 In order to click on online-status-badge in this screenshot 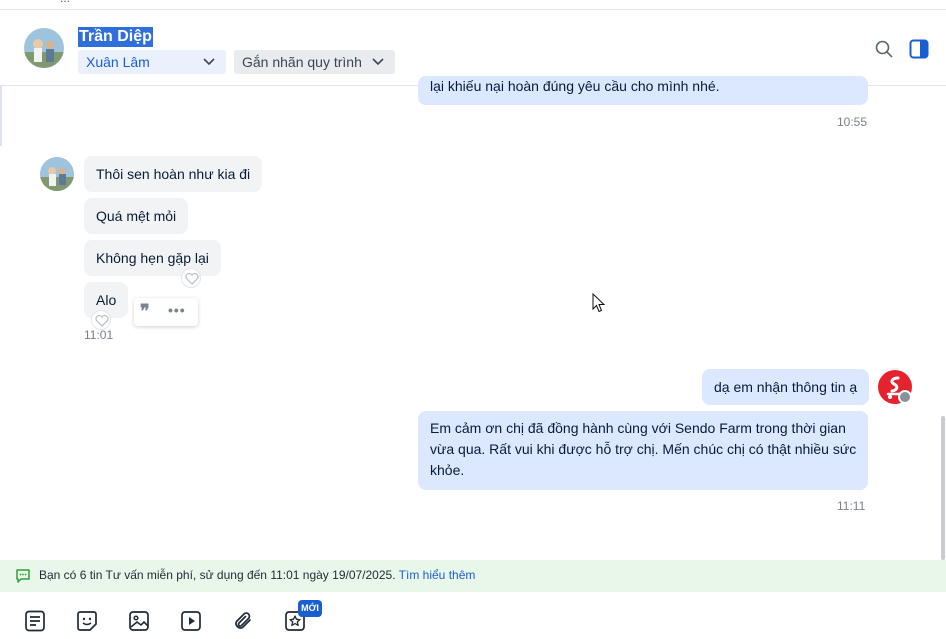, I will do `click(905, 397)`.